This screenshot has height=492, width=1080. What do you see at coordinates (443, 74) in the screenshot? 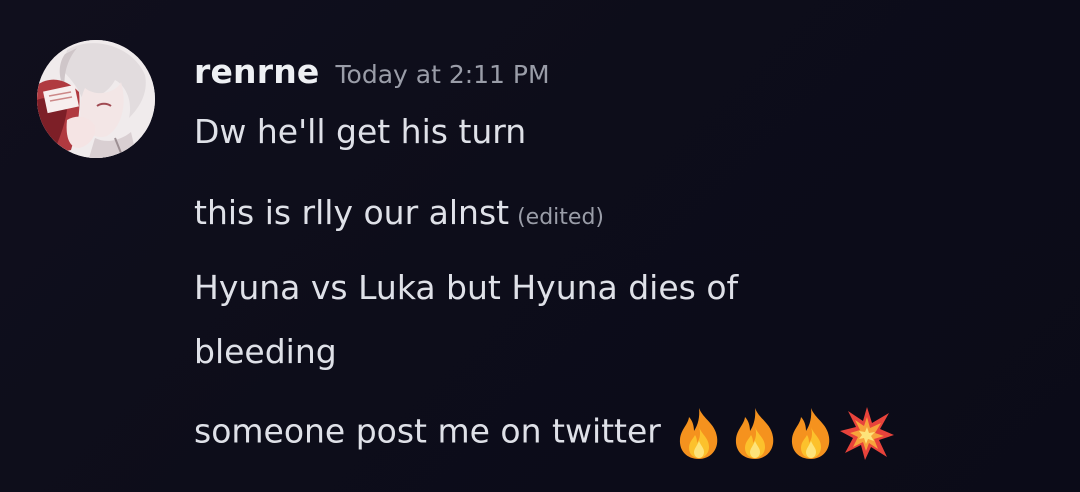
I see `timestamp: Today at 2:11 PM` at bounding box center [443, 74].